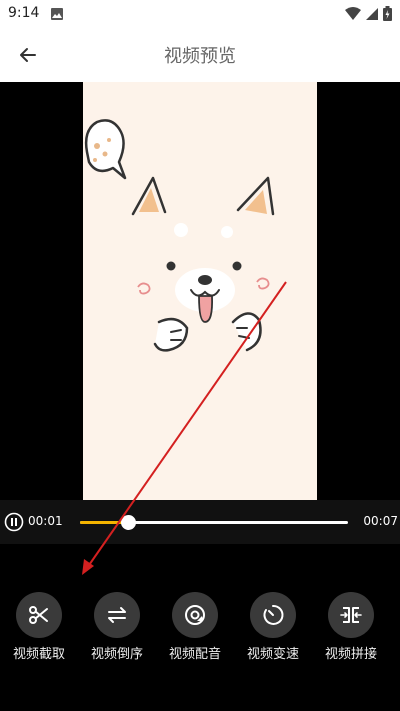 The width and height of the screenshot is (400, 711). Describe the element at coordinates (24, 13) in the screenshot. I see `status-time: 9:14` at that location.